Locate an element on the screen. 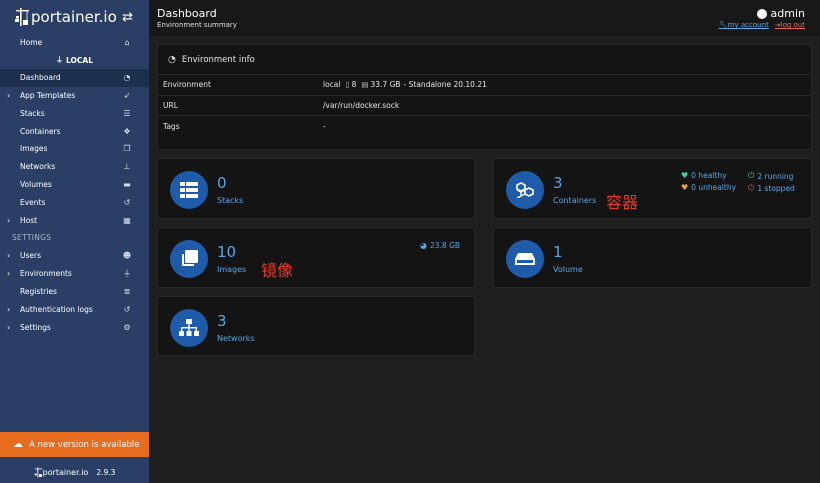 Image resolution: width=820 pixels, height=483 pixels. sidebar-item-authentication-logs: › Authentication logs ↺ is located at coordinates (74, 309).